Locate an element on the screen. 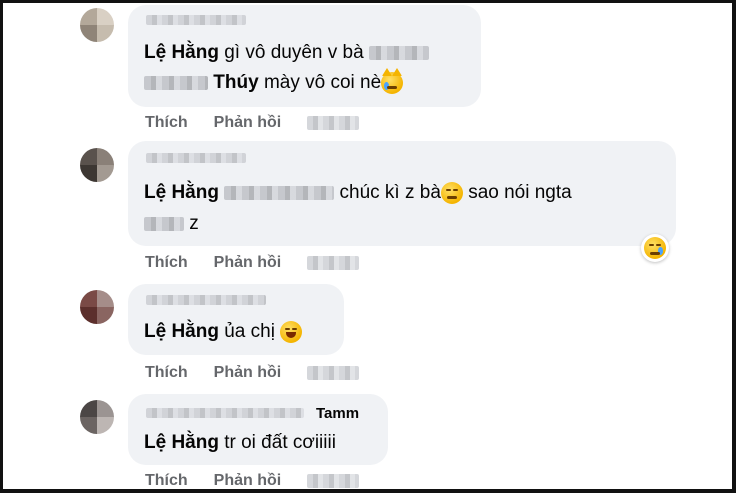 Image resolution: width=736 pixels, height=493 pixels. comment-text-line: Lệ Hằng ủa chị is located at coordinates (223, 332).